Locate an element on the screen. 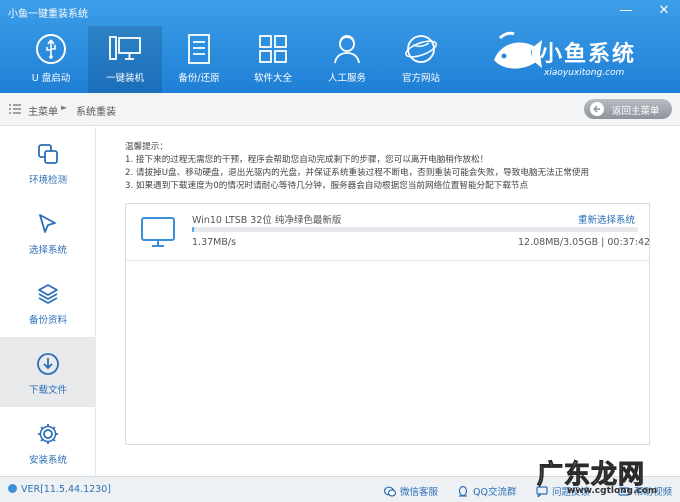 This screenshot has height=502, width=680. version-dot-icon is located at coordinates (12, 488).